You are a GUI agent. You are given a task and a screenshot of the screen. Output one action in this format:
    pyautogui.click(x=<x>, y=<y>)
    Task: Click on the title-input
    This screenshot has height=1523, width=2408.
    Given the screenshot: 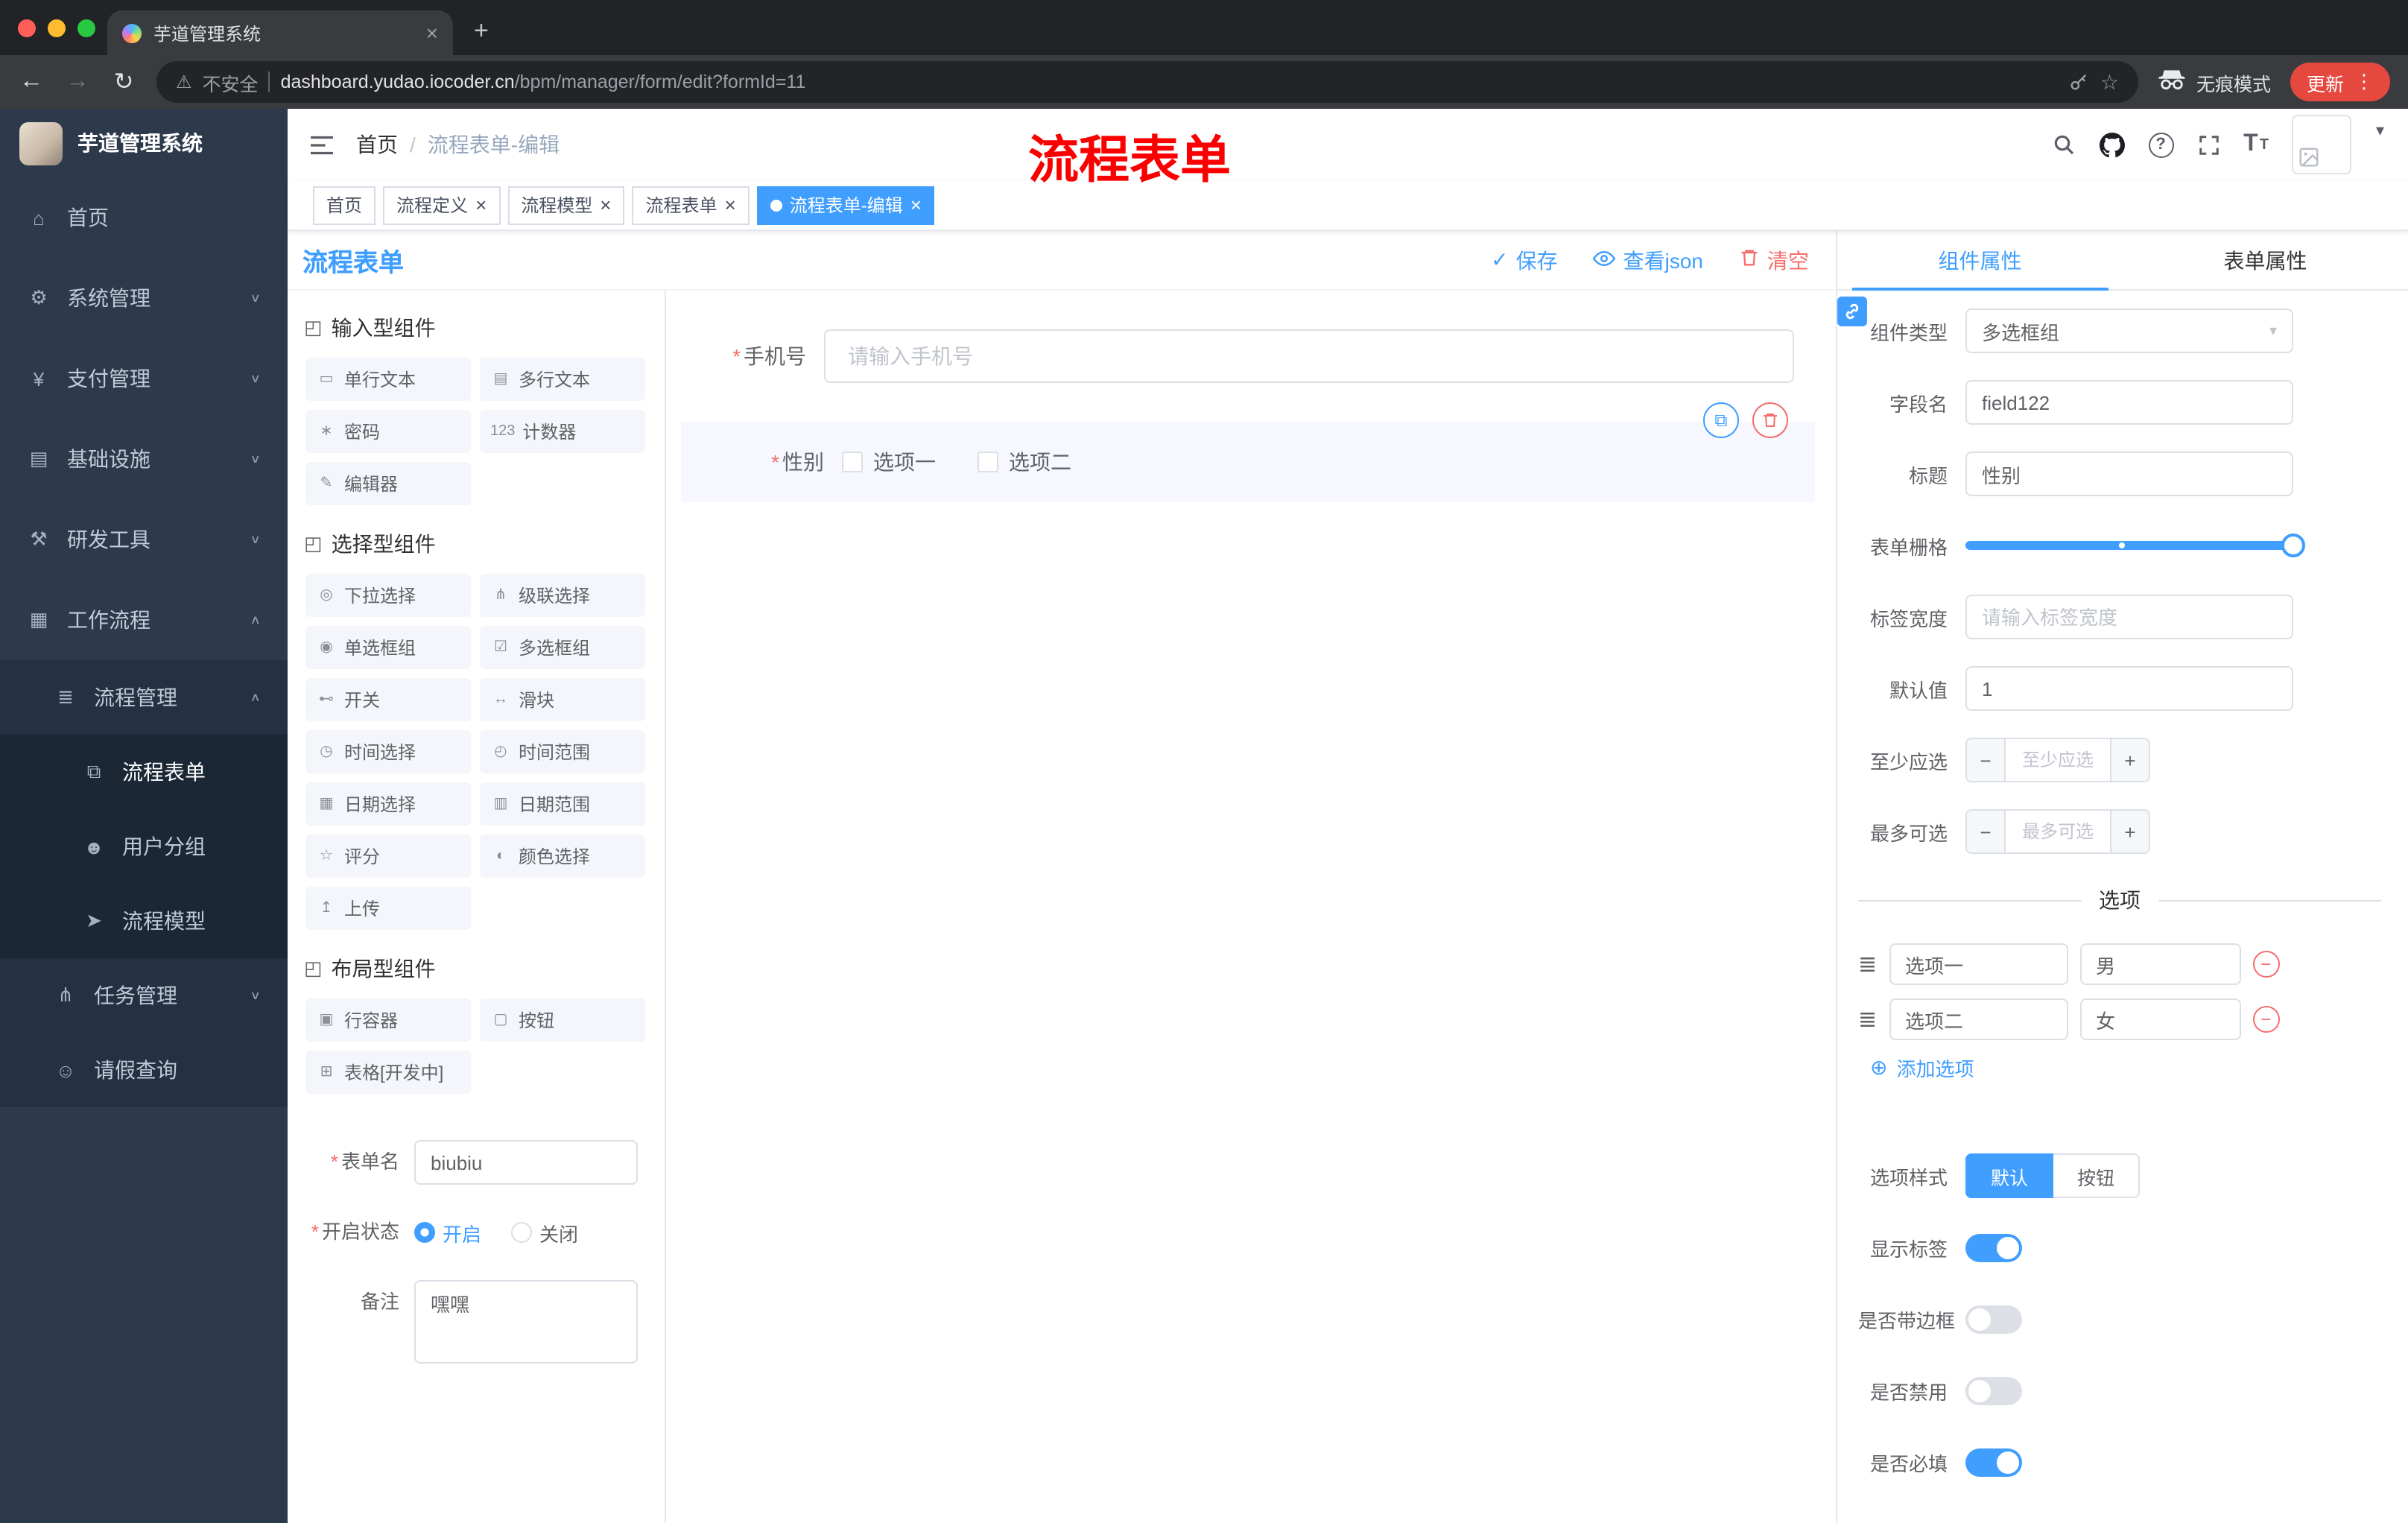 What is the action you would take?
    pyautogui.click(x=2129, y=474)
    